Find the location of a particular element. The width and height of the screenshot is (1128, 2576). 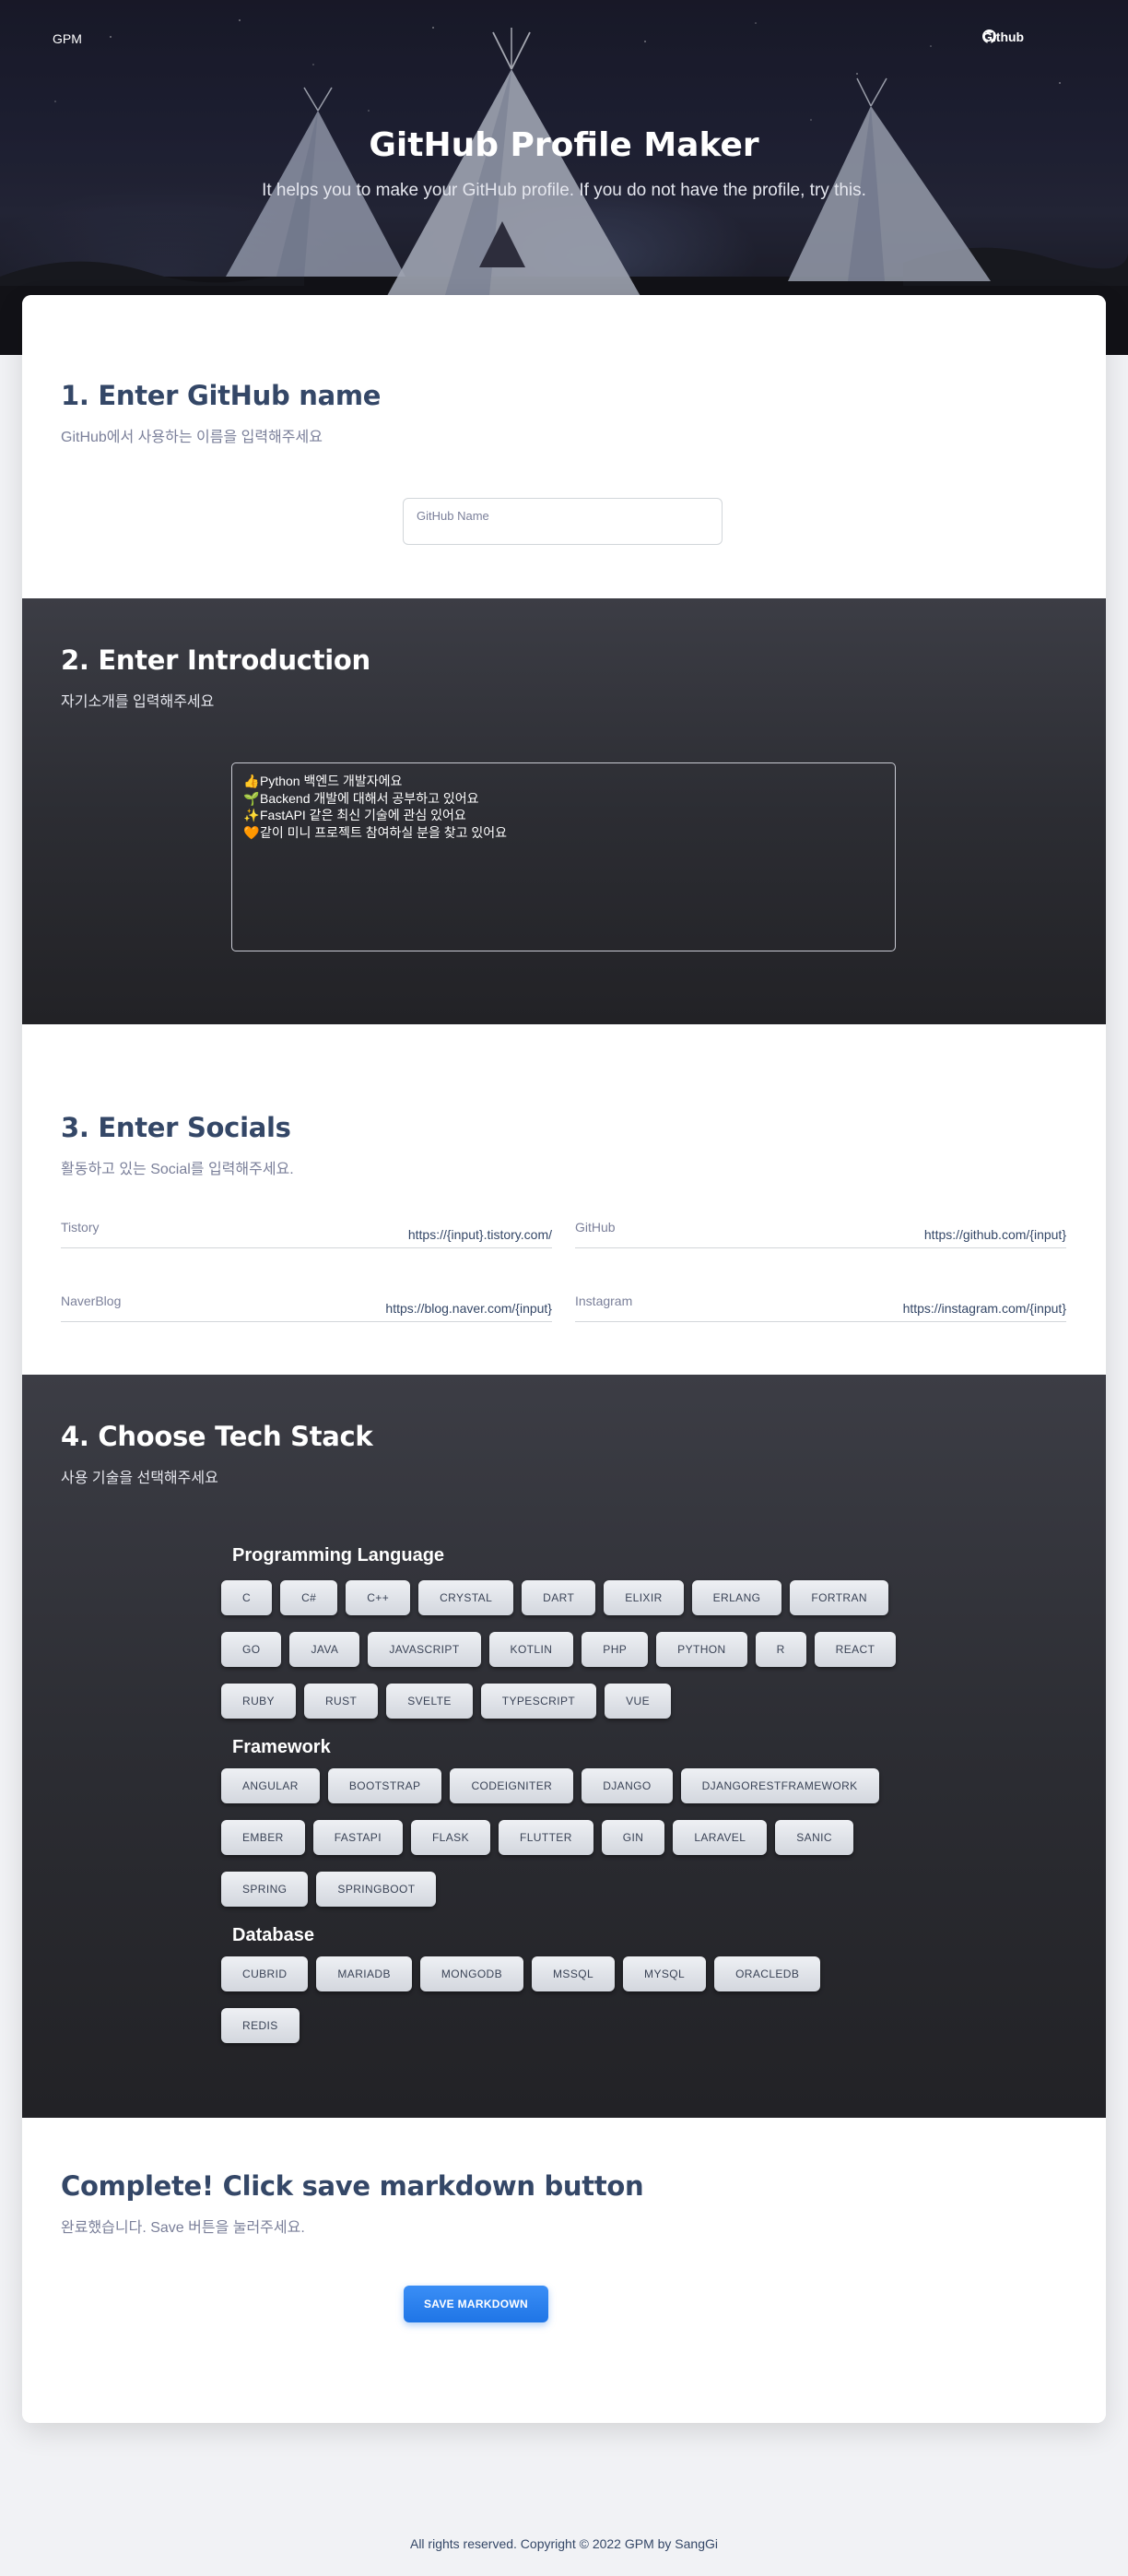

thumbs-up-icon: 👍 is located at coordinates (251, 781).